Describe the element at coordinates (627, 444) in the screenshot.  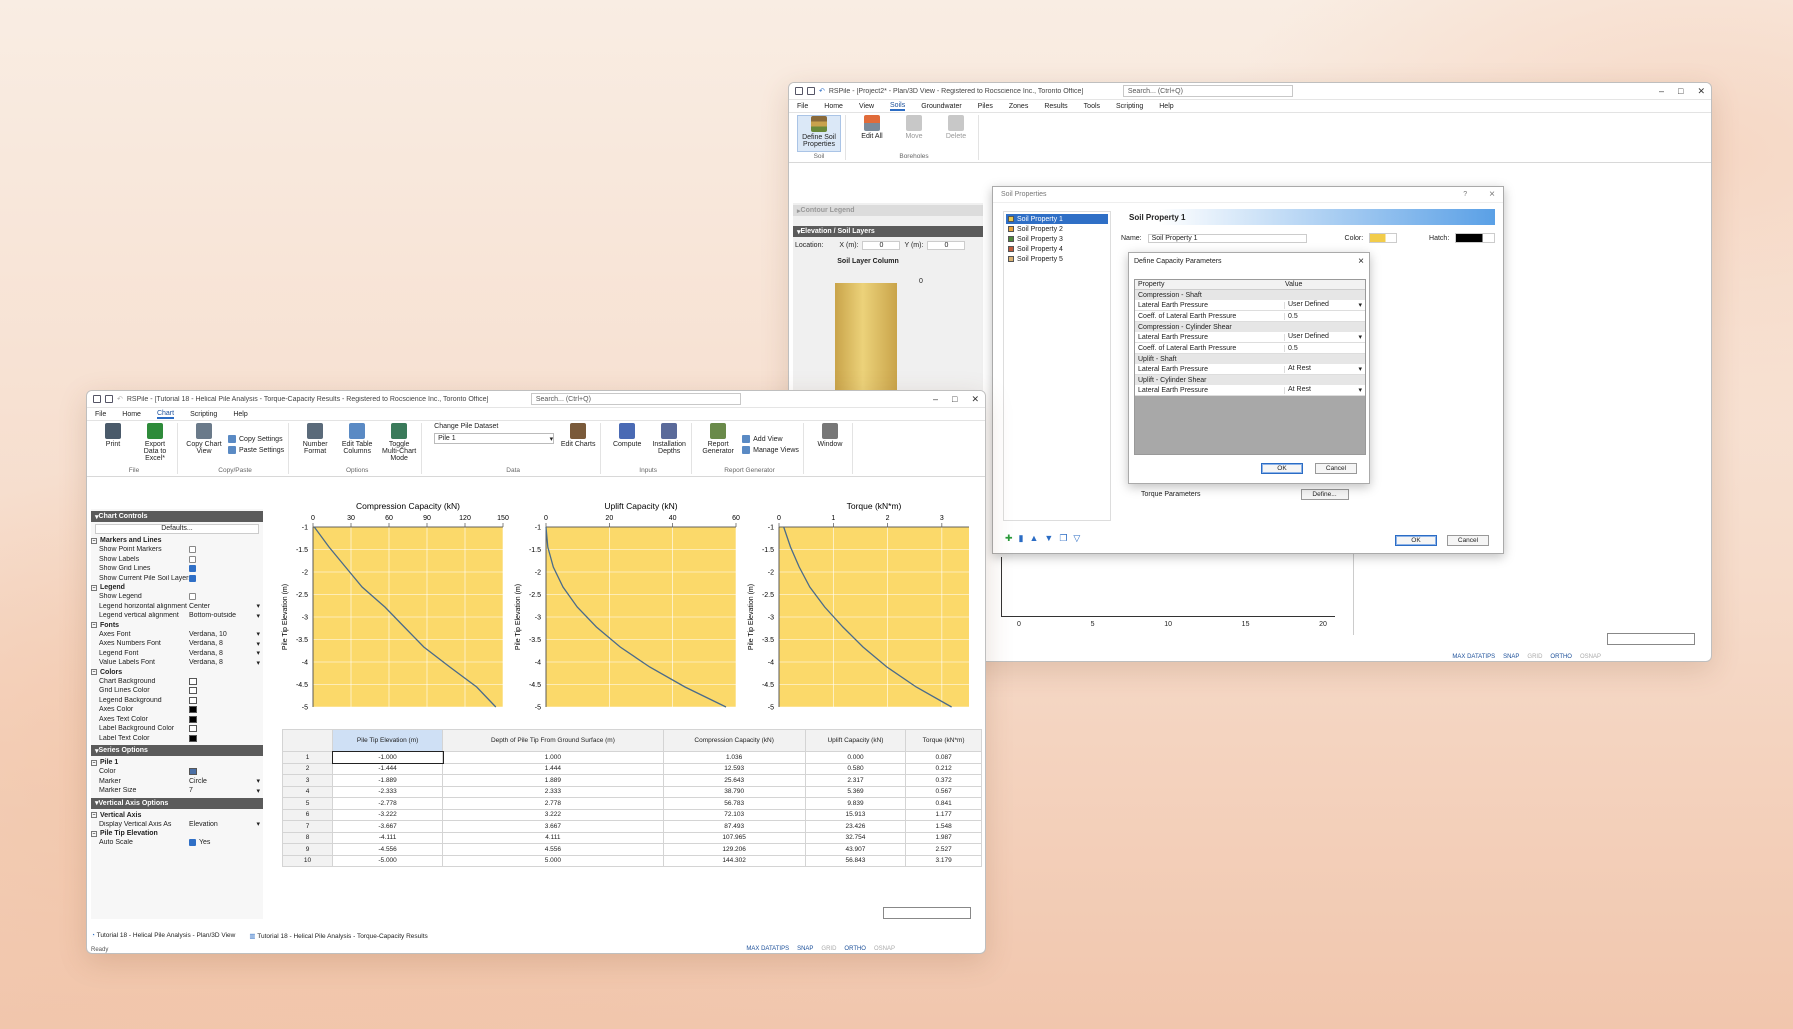
I see `compute-button: Compute` at that location.